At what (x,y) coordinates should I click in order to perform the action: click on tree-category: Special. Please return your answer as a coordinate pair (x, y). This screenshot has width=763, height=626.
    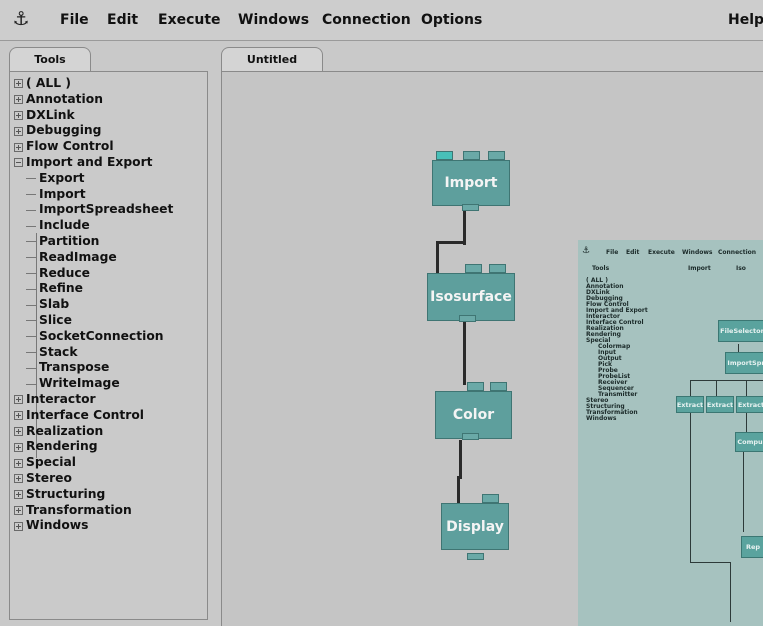
    Looking at the image, I should click on (93, 463).